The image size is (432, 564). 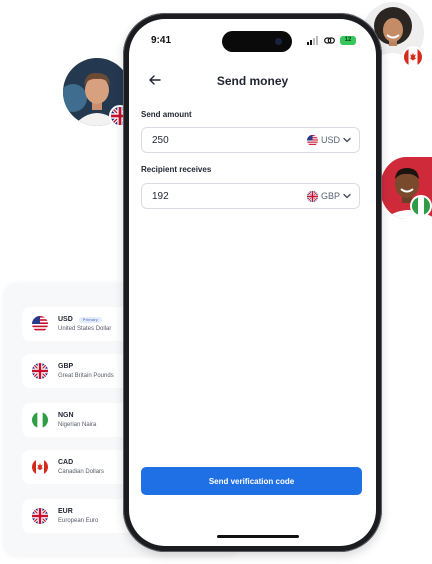 I want to click on currency-code: NGN, so click(x=66, y=415).